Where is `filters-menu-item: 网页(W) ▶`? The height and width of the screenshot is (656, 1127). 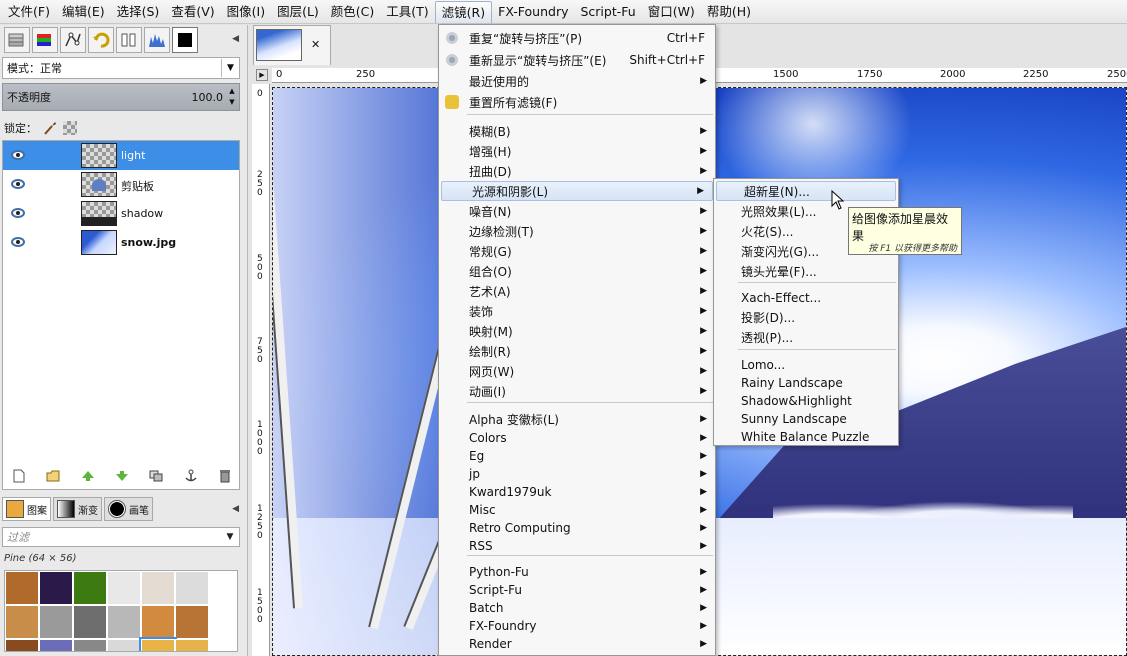 filters-menu-item: 网页(W) ▶ is located at coordinates (577, 371).